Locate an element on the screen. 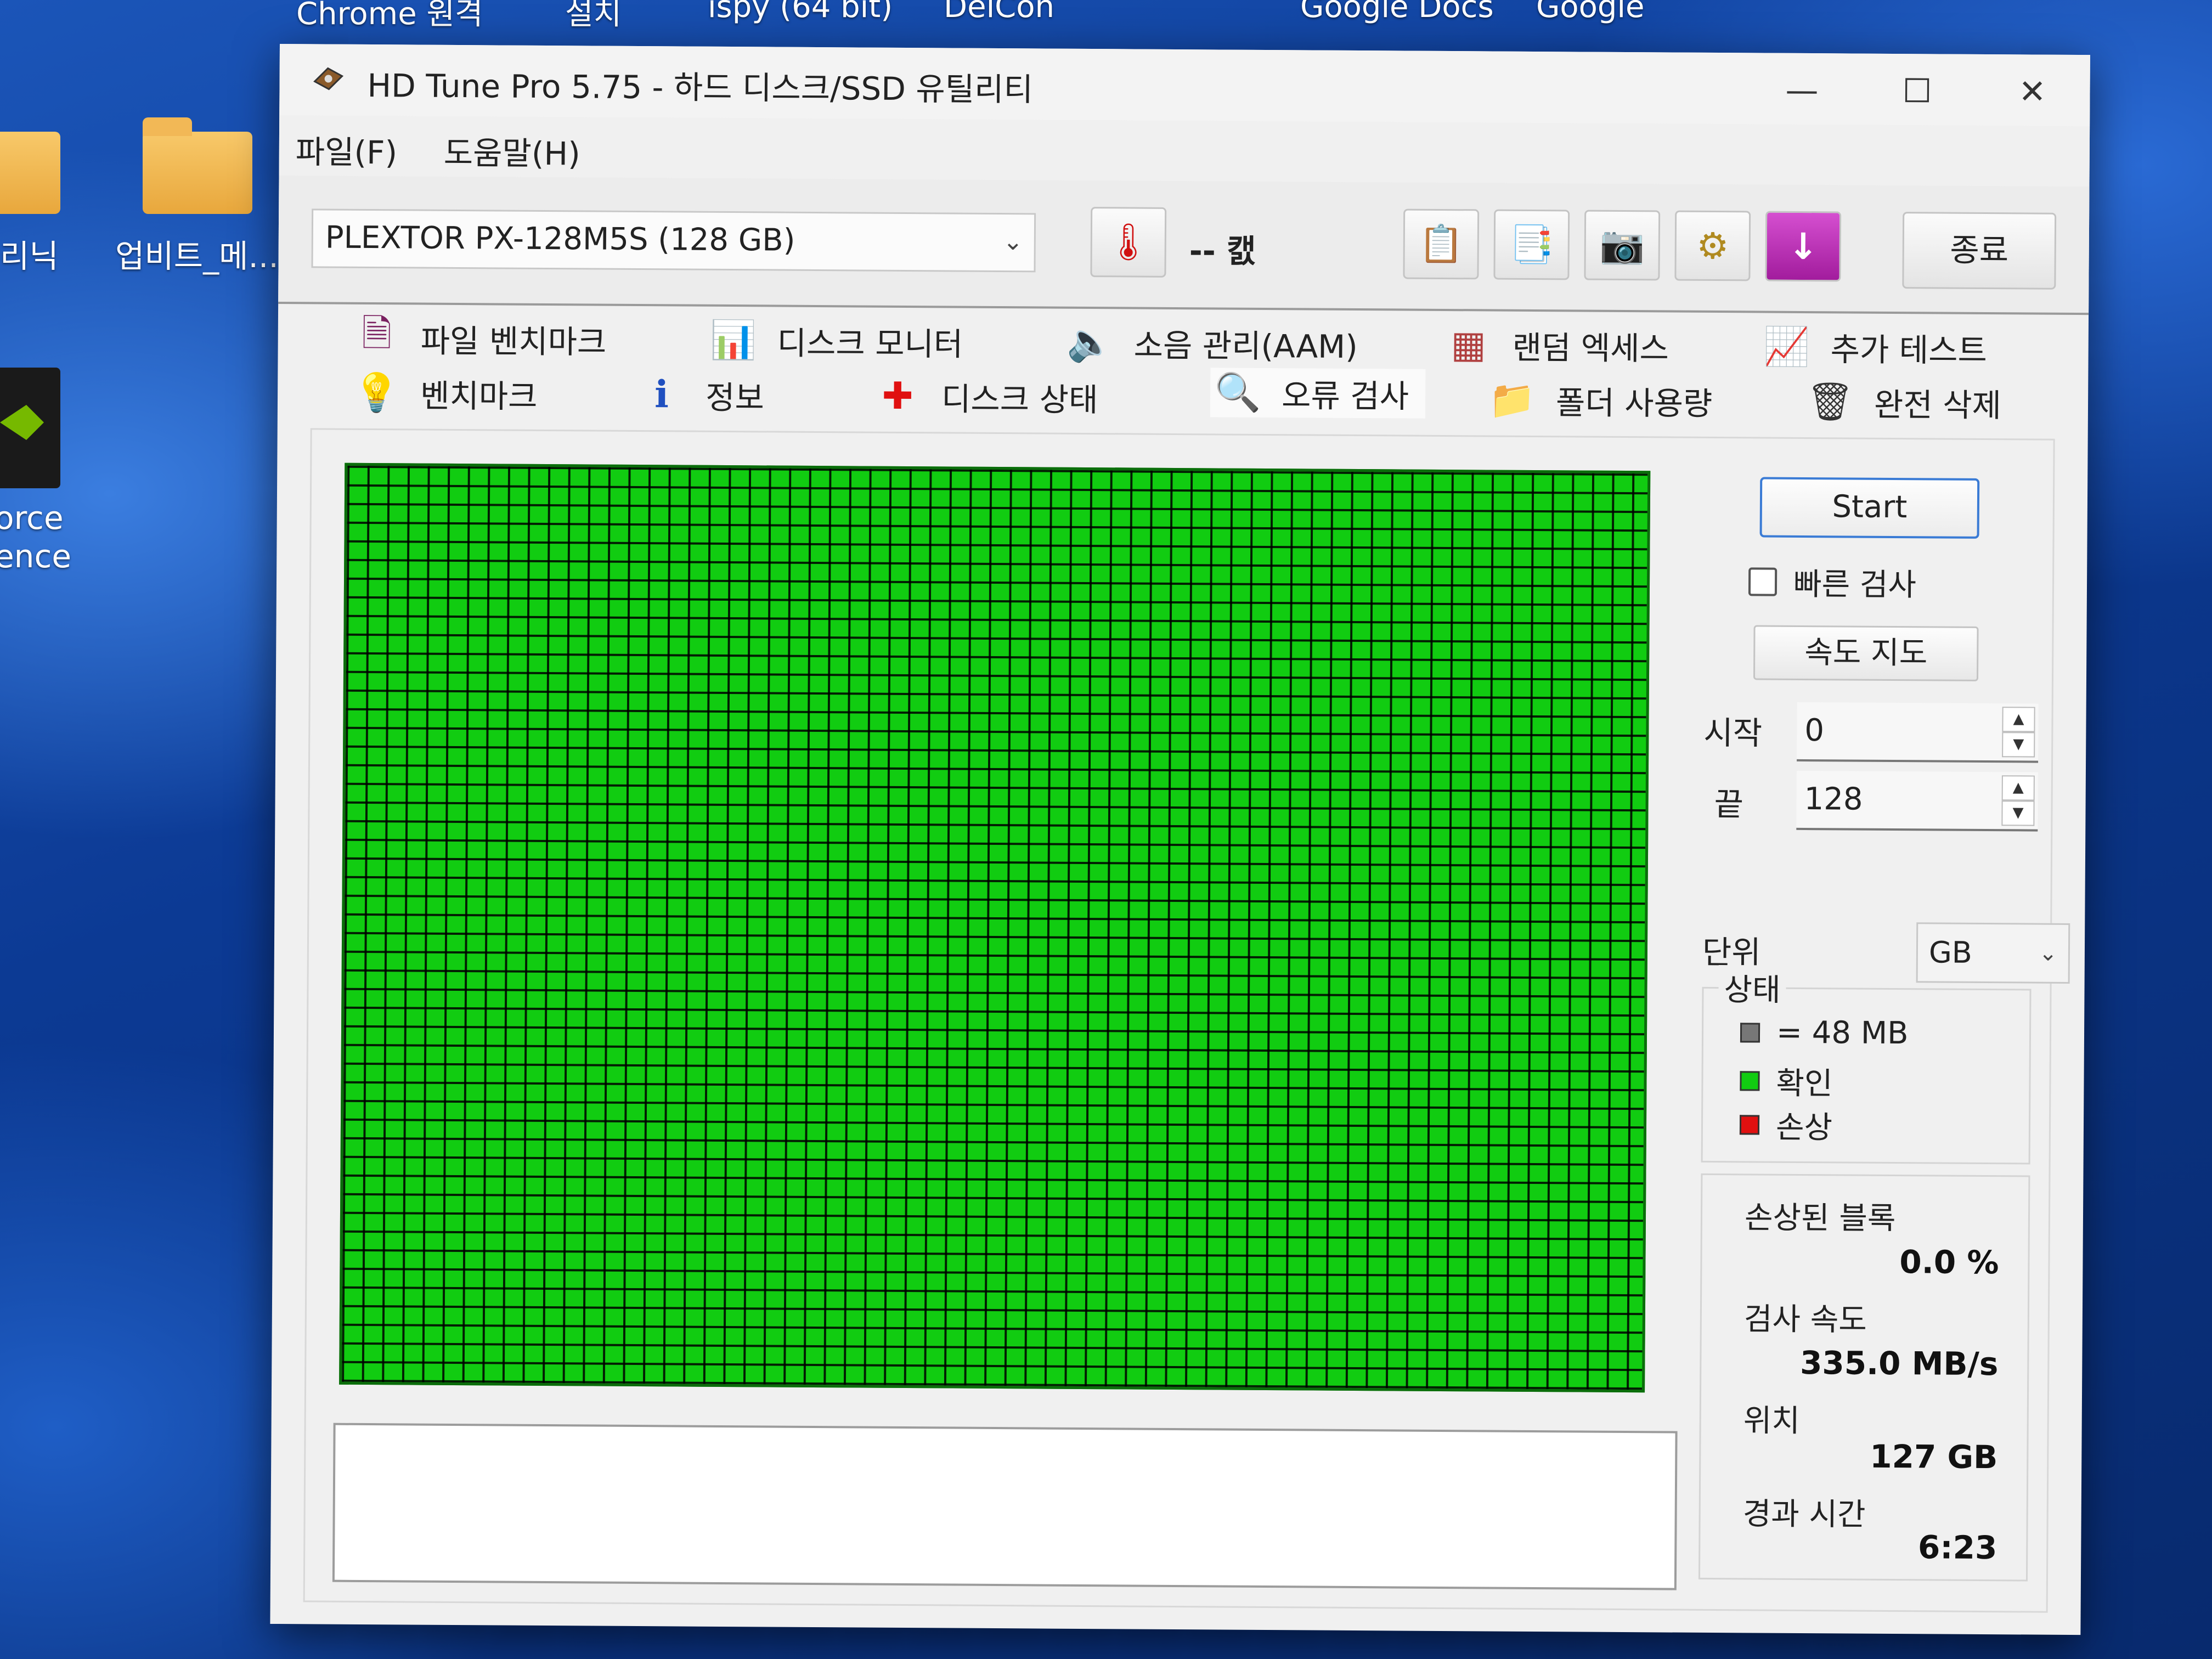 The height and width of the screenshot is (1659, 2212). menu-file: 파일(F) is located at coordinates (347, 149).